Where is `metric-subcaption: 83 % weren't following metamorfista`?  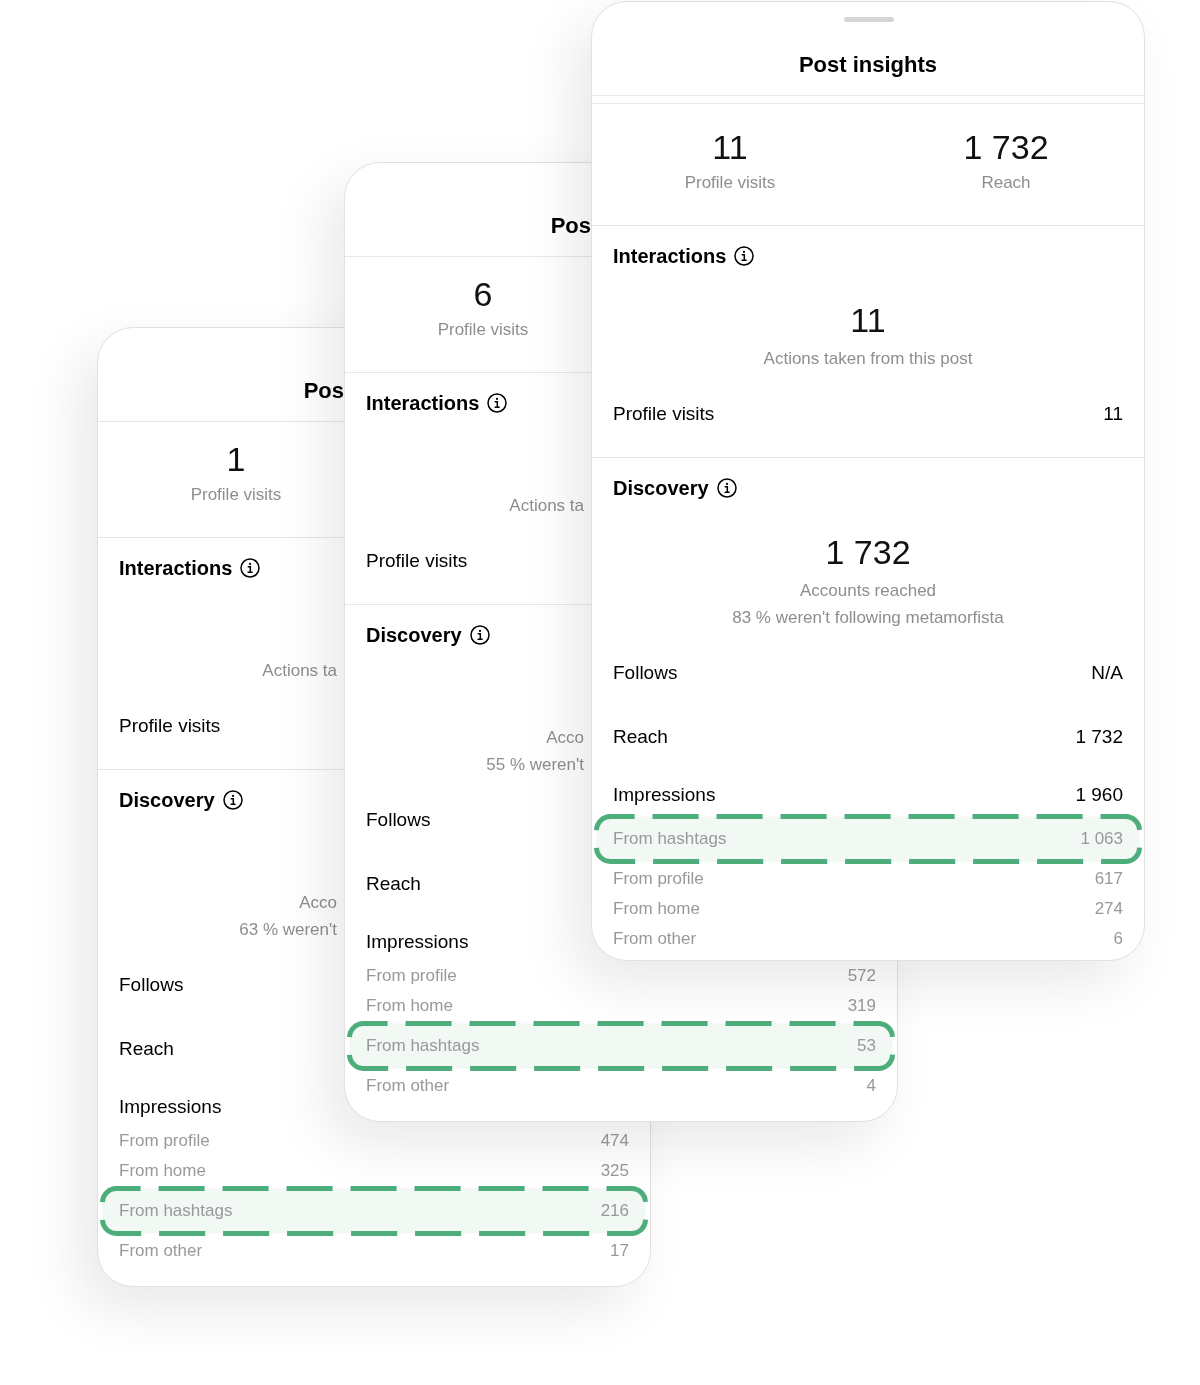 metric-subcaption: 83 % weren't following metamorfista is located at coordinates (868, 618).